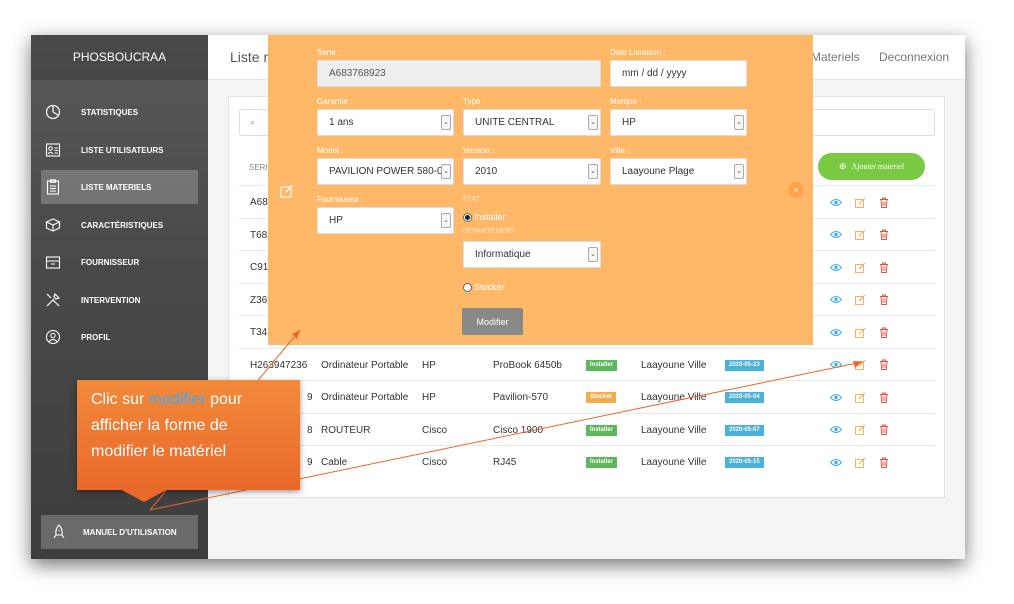  I want to click on departement-select: Informatique ⌄, so click(532, 254).